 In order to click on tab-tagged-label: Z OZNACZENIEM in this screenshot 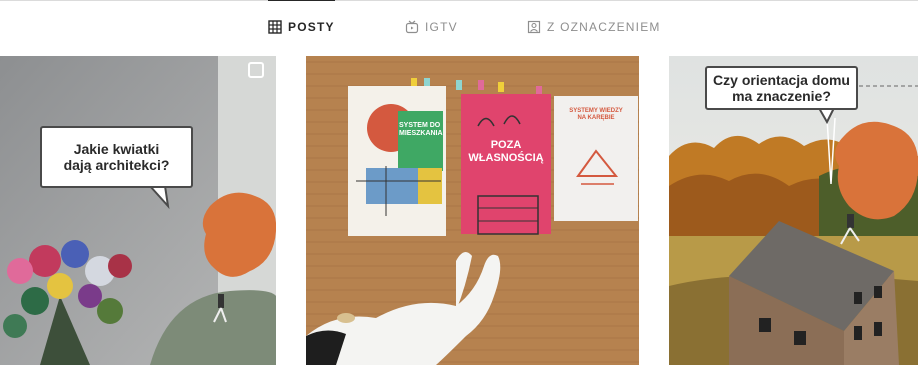, I will do `click(604, 27)`.